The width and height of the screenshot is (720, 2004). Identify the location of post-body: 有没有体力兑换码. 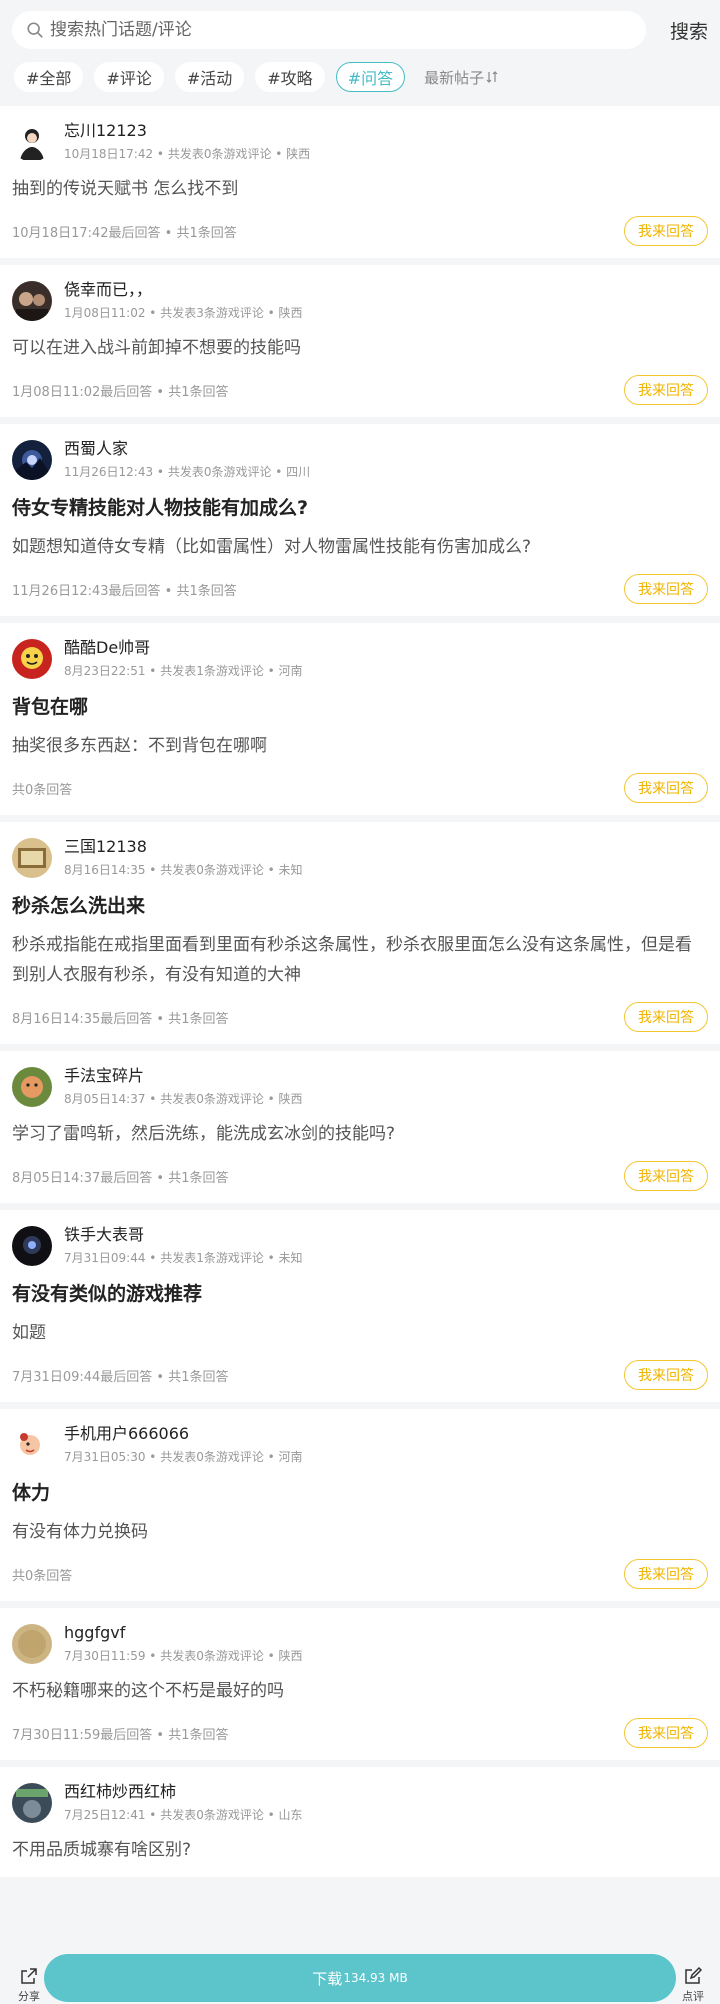
(80, 1532).